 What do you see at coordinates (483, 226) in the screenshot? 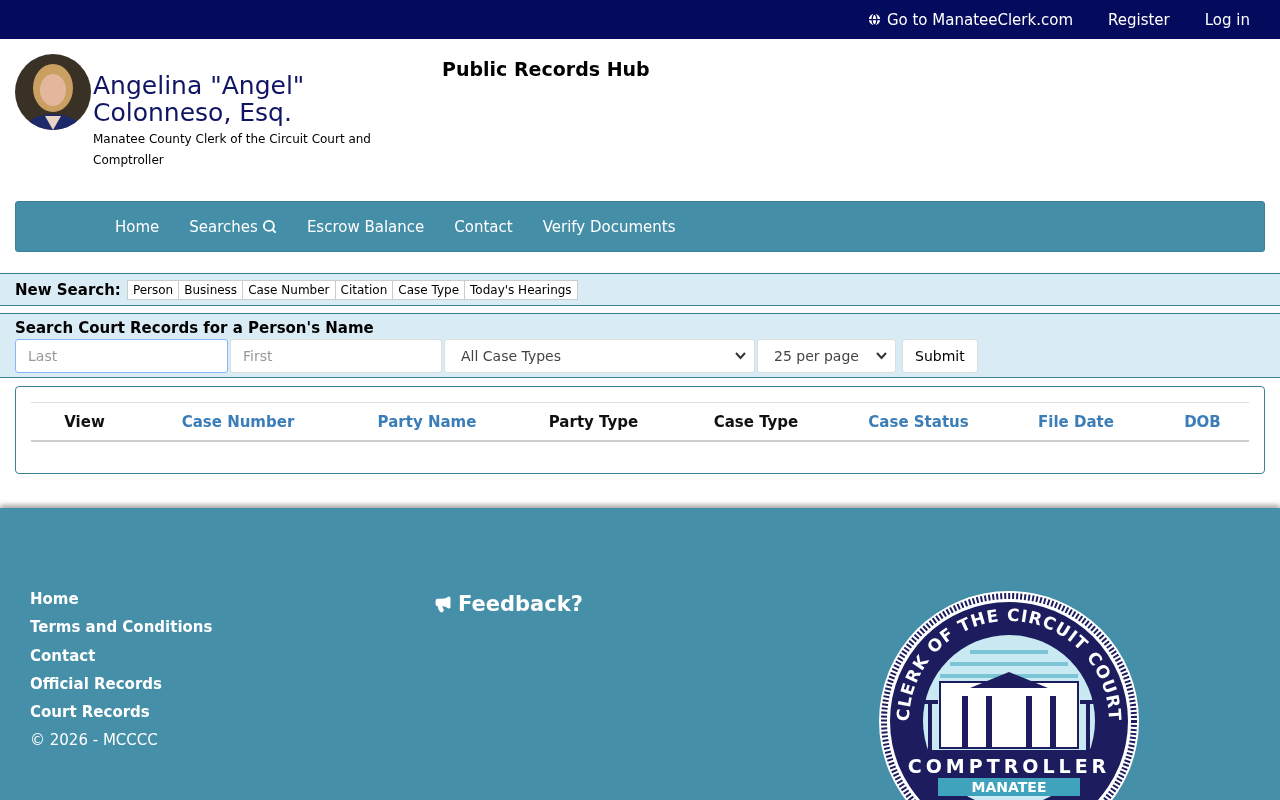
I see `nav-link: Contact` at bounding box center [483, 226].